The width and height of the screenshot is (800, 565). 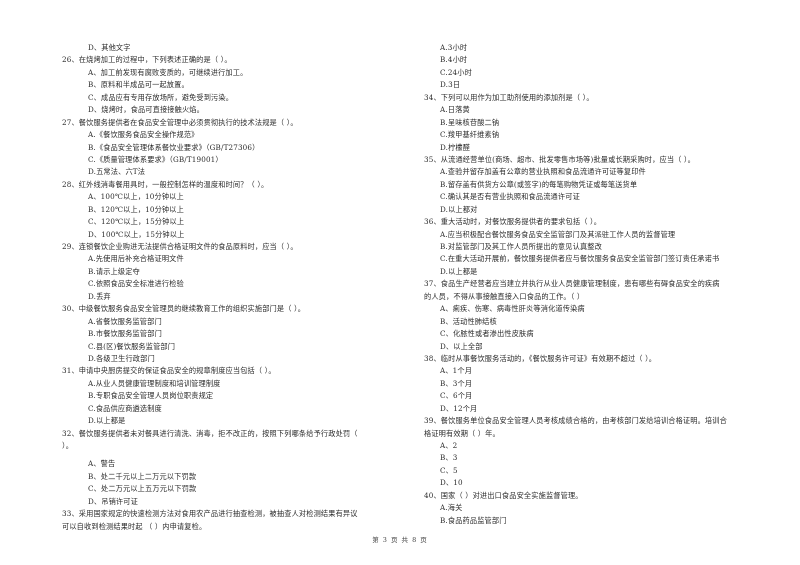 What do you see at coordinates (99, 296) in the screenshot?
I see `answer-option: D.丢弃` at bounding box center [99, 296].